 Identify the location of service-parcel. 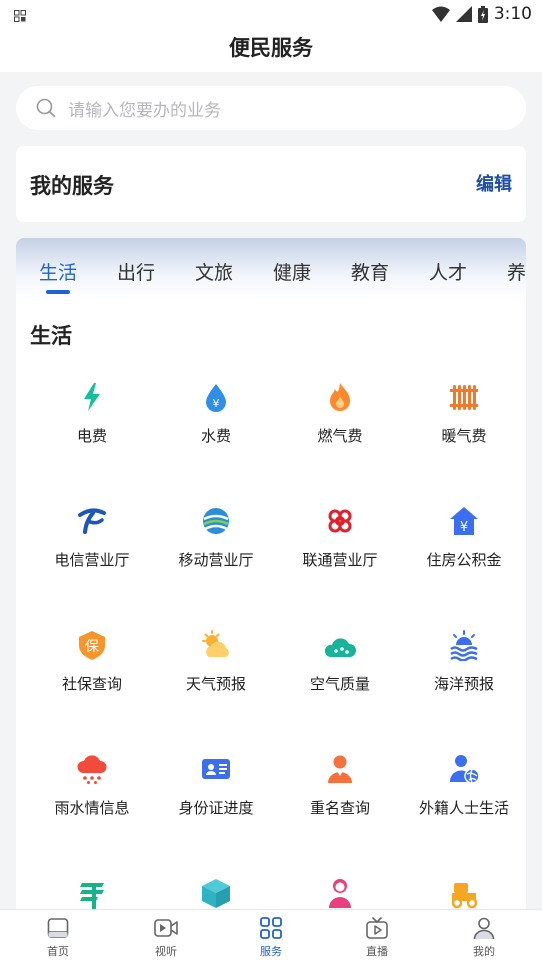
(216, 893).